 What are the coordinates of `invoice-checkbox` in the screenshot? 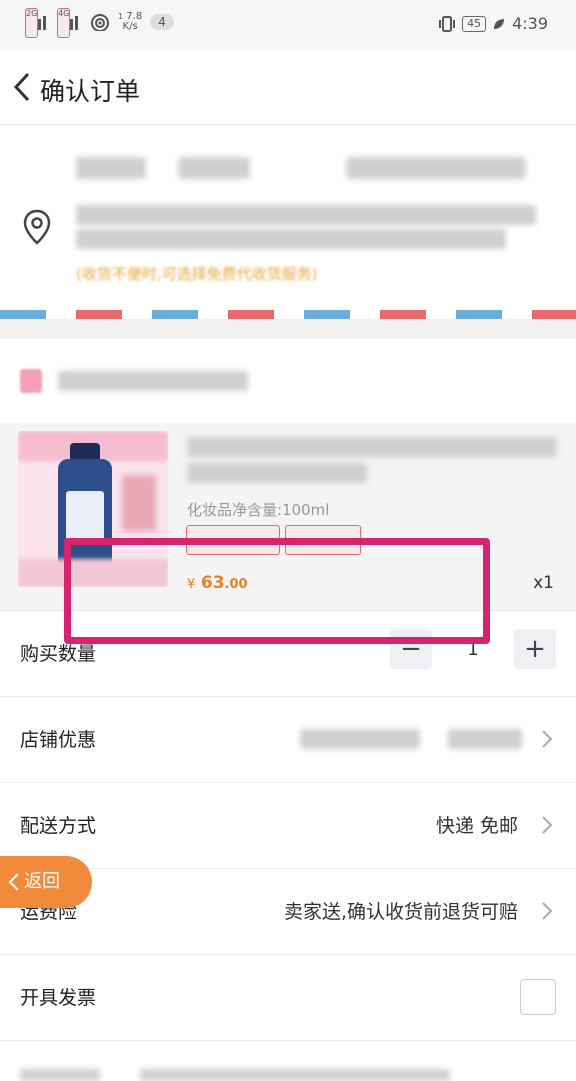 It's located at (538, 997).